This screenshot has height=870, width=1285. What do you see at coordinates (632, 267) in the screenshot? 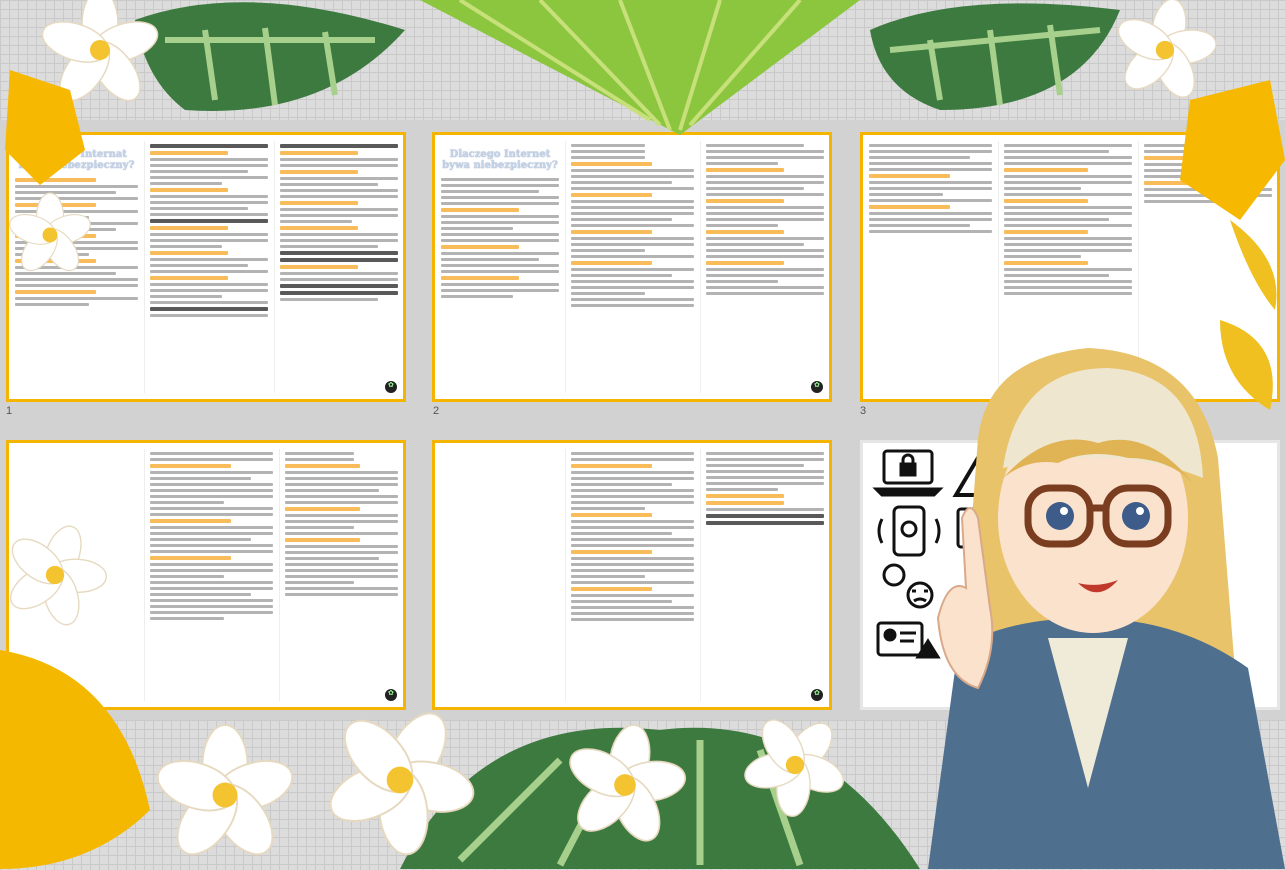
I see `slide-thumbnail-2: Dlaczego Internet bywa niebezpieczny?` at bounding box center [632, 267].